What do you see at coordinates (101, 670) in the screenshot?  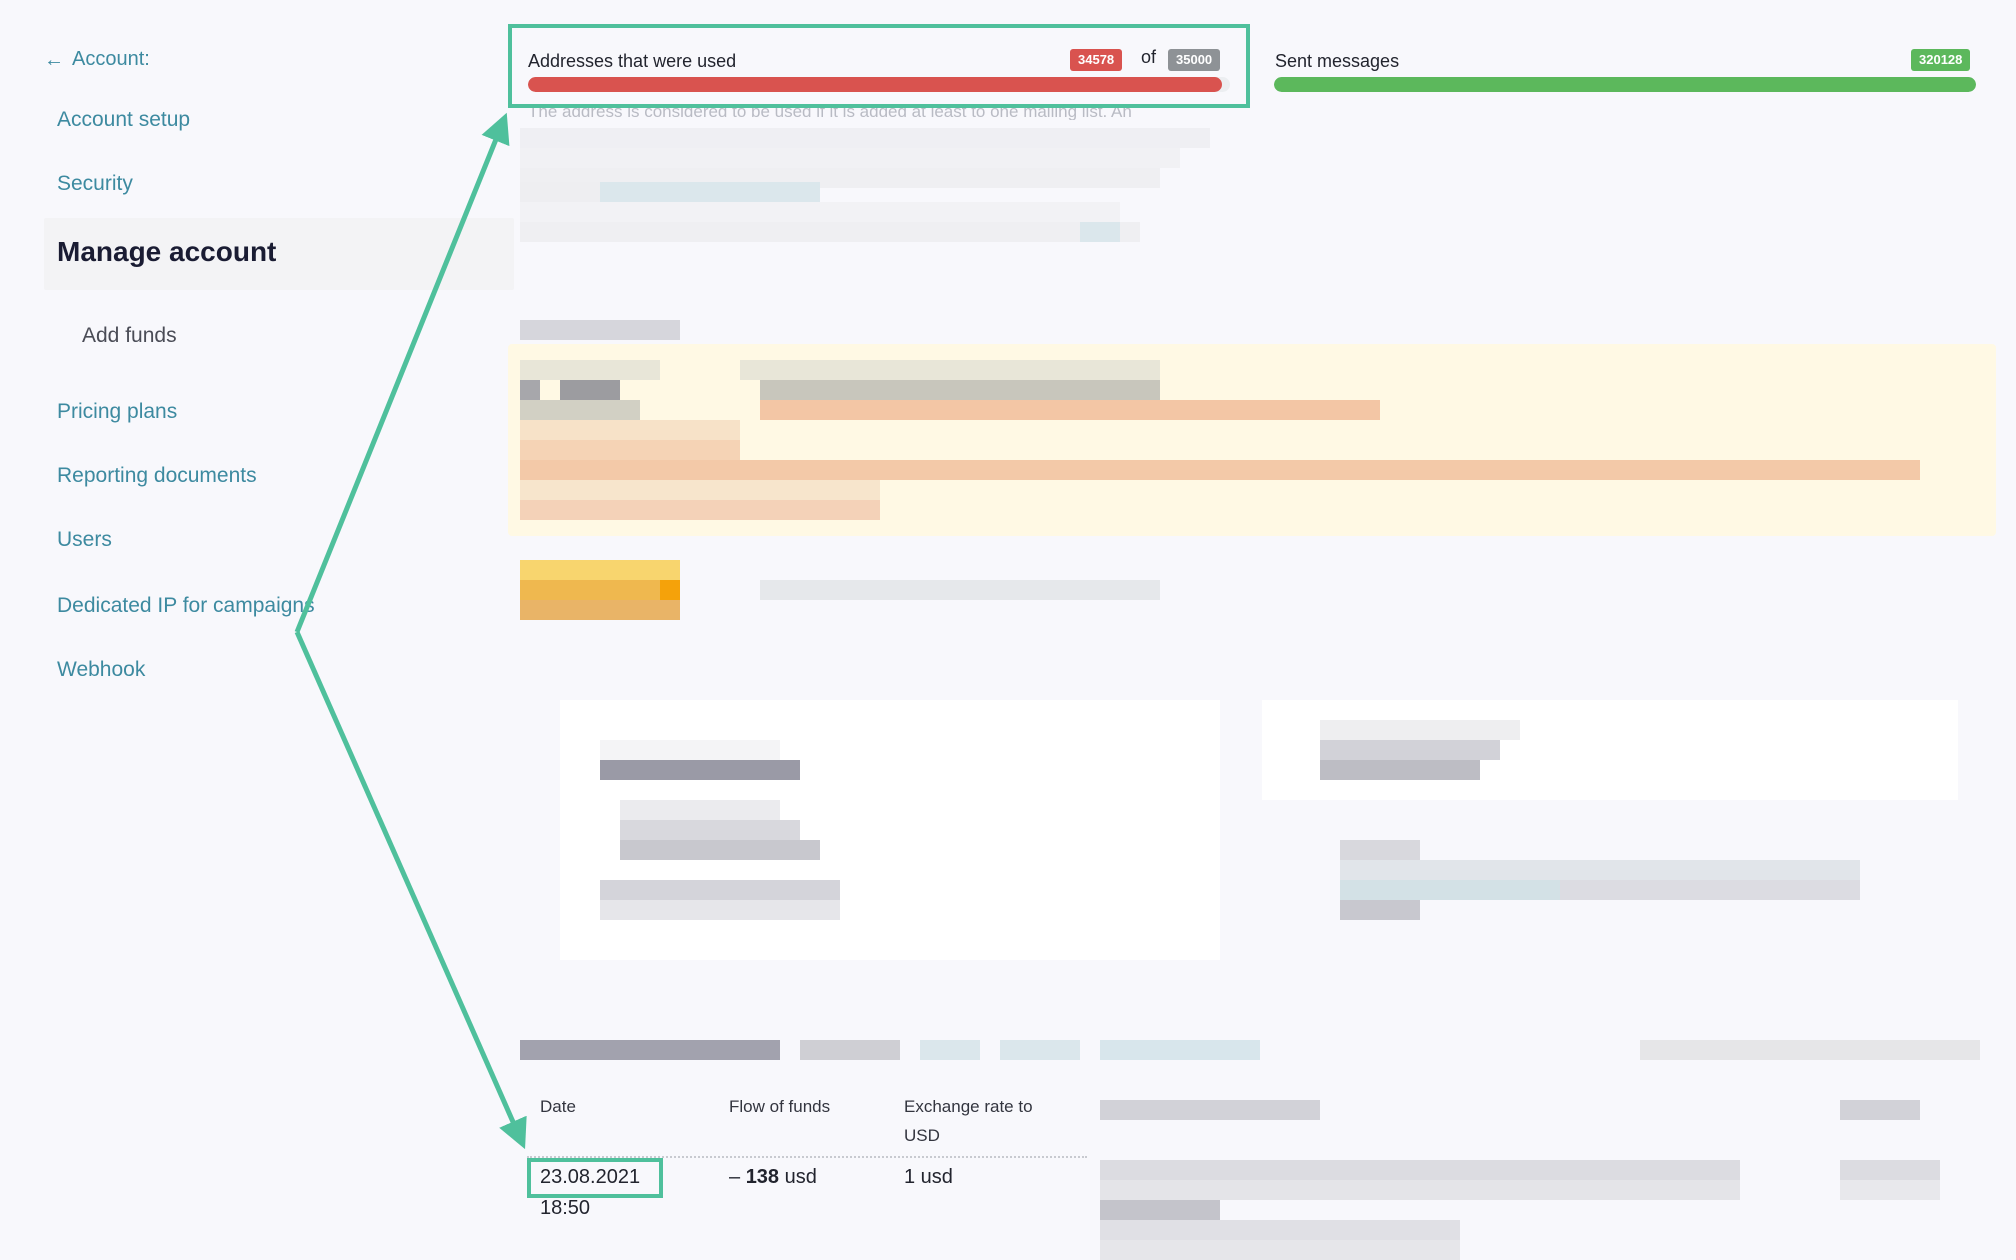 I see `sidebar-item-webhook: Webhook` at bounding box center [101, 670].